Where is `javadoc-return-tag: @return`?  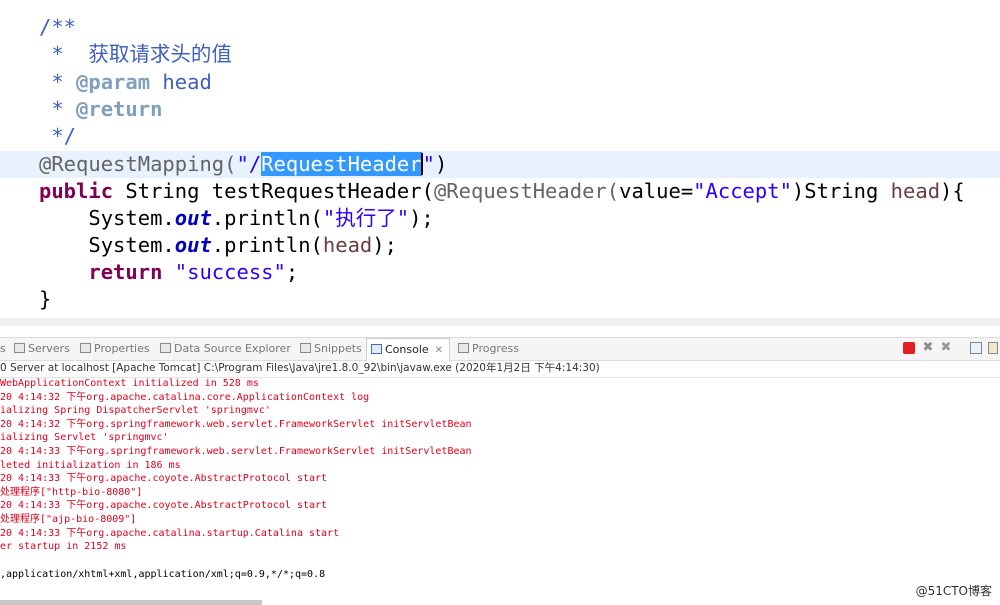 javadoc-return-tag: @return is located at coordinates (119, 109).